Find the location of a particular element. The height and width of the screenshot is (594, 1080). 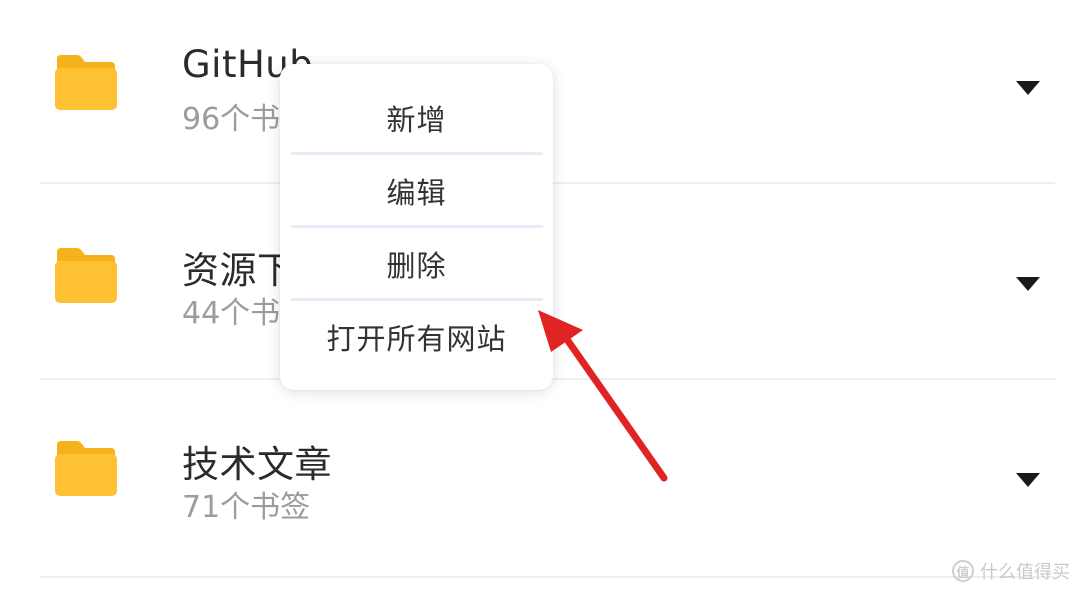

folder-bookmark-count: 71个书签 is located at coordinates (246, 507).